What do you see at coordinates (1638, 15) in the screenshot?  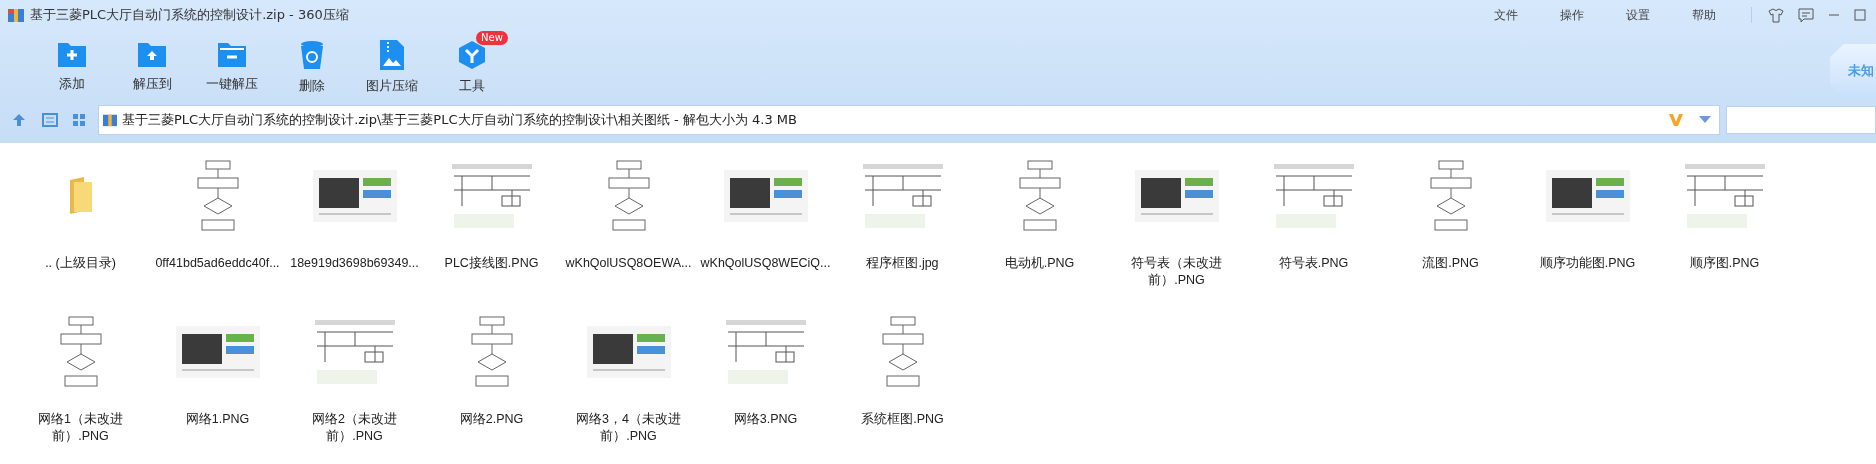 I see `menu-item: 设置` at bounding box center [1638, 15].